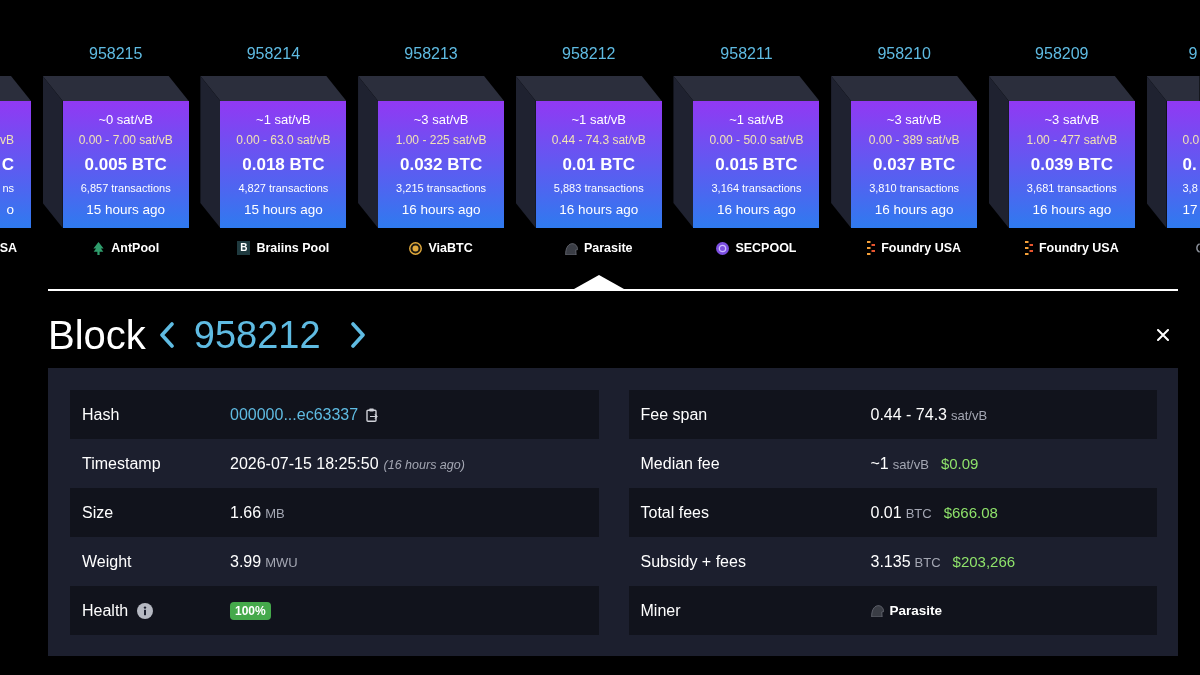 The height and width of the screenshot is (675, 1200). I want to click on block-total: 0.039 BTC, so click(1071, 165).